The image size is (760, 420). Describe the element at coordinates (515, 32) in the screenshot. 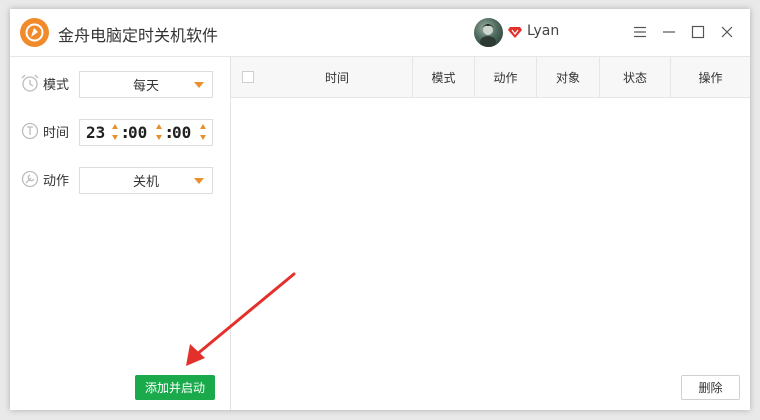

I see `vip-diamond-icon` at that location.